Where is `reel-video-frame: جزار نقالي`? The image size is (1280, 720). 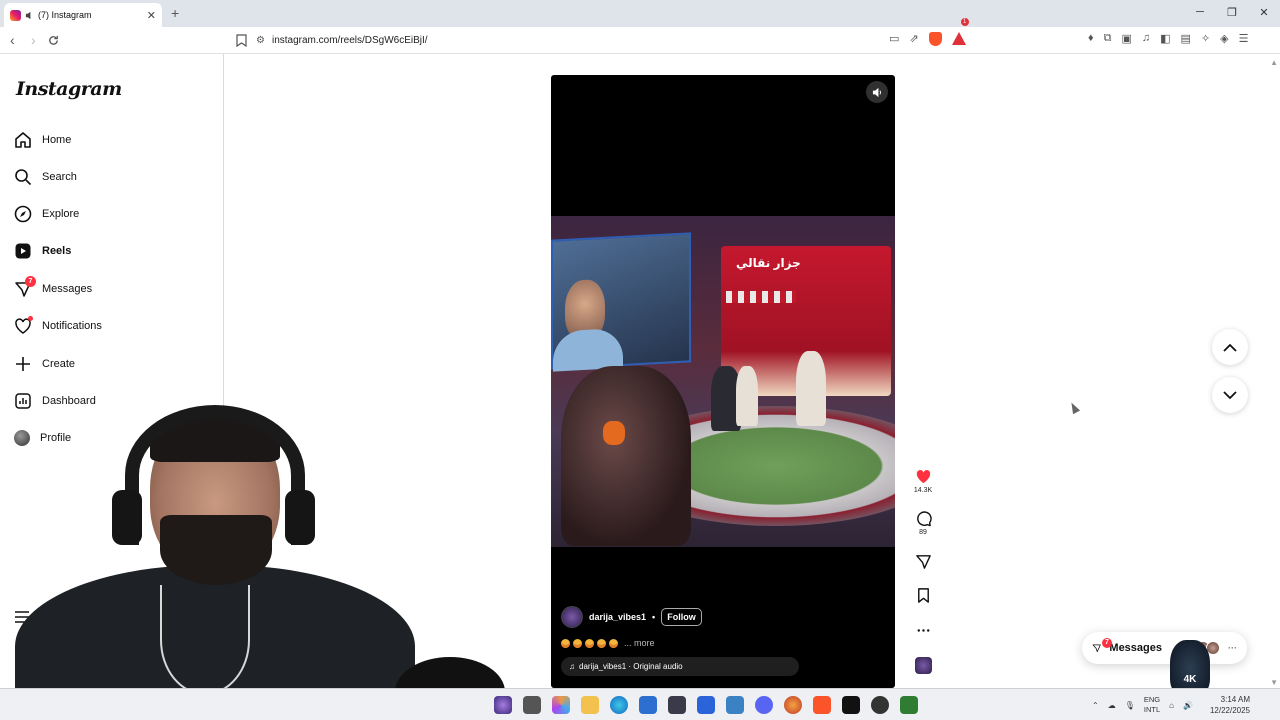
reel-video-frame: جزار نقالي is located at coordinates (723, 381).